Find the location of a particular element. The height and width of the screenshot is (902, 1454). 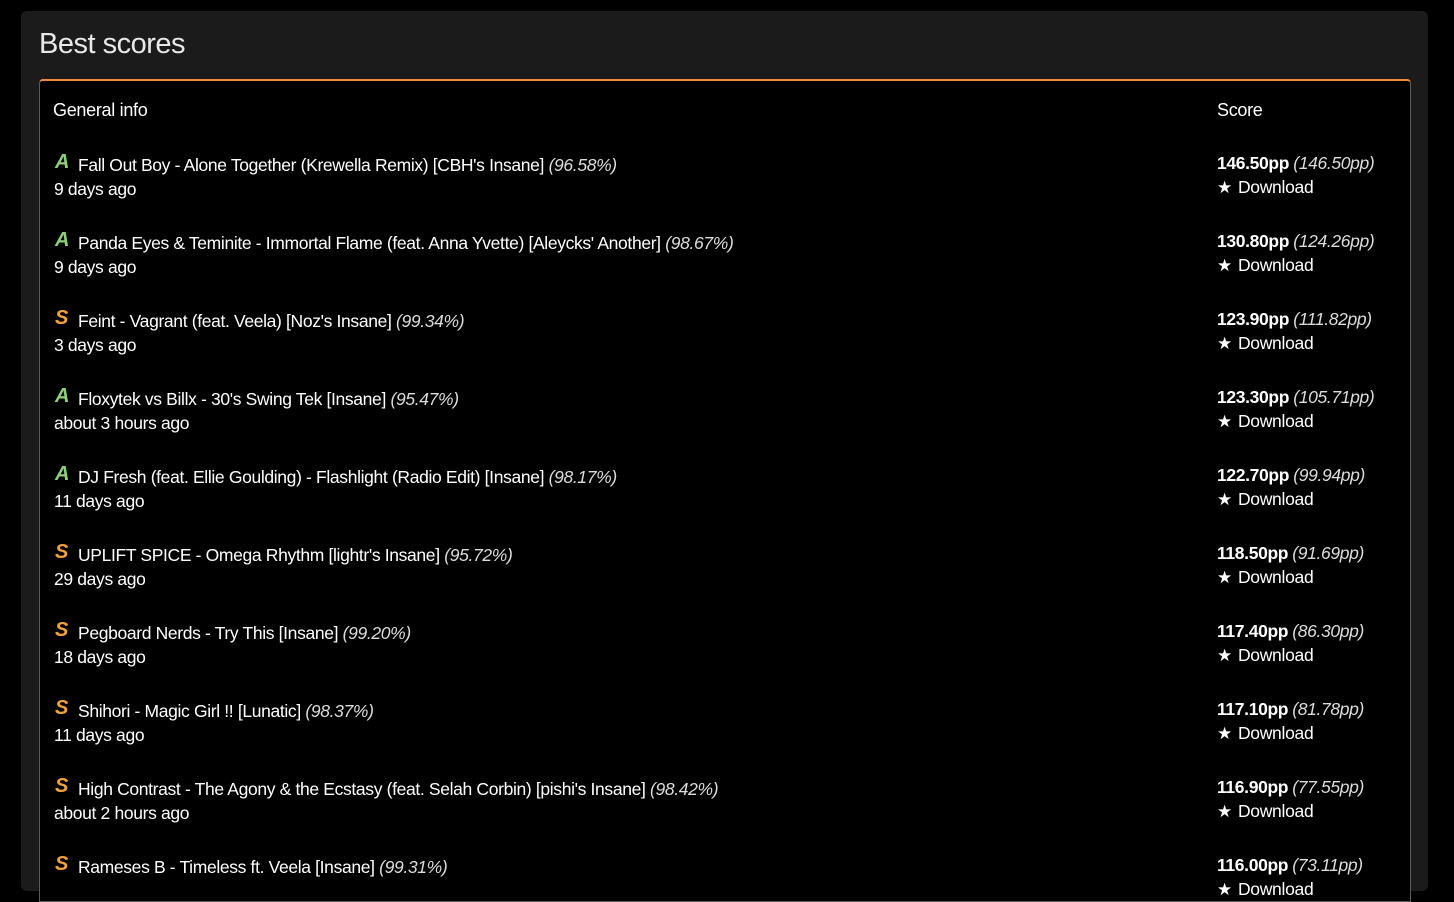

weighted-pp: (81.78pp) is located at coordinates (1328, 709).